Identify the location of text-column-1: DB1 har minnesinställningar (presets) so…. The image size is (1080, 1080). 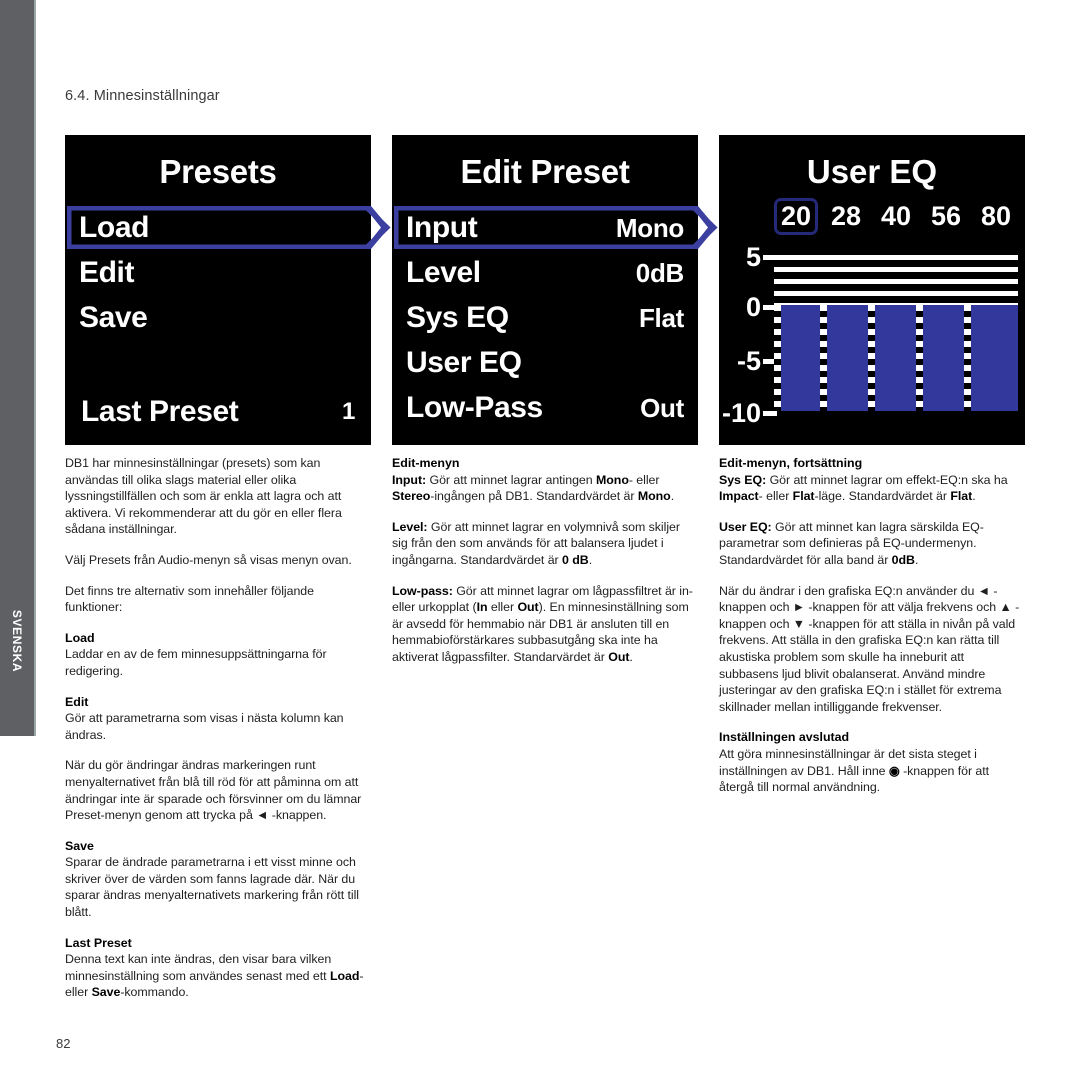
(218, 735).